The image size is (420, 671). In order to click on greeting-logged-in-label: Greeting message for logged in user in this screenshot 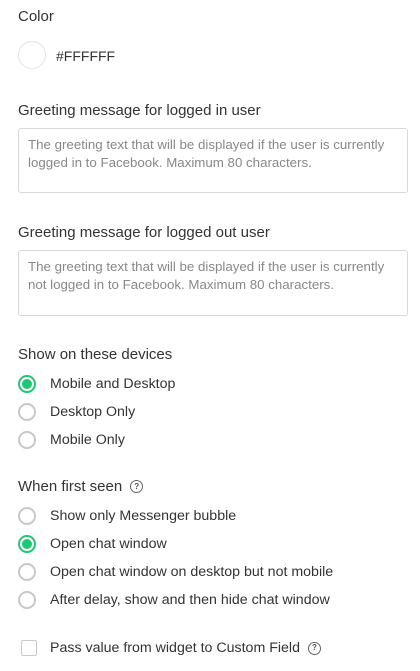, I will do `click(139, 110)`.